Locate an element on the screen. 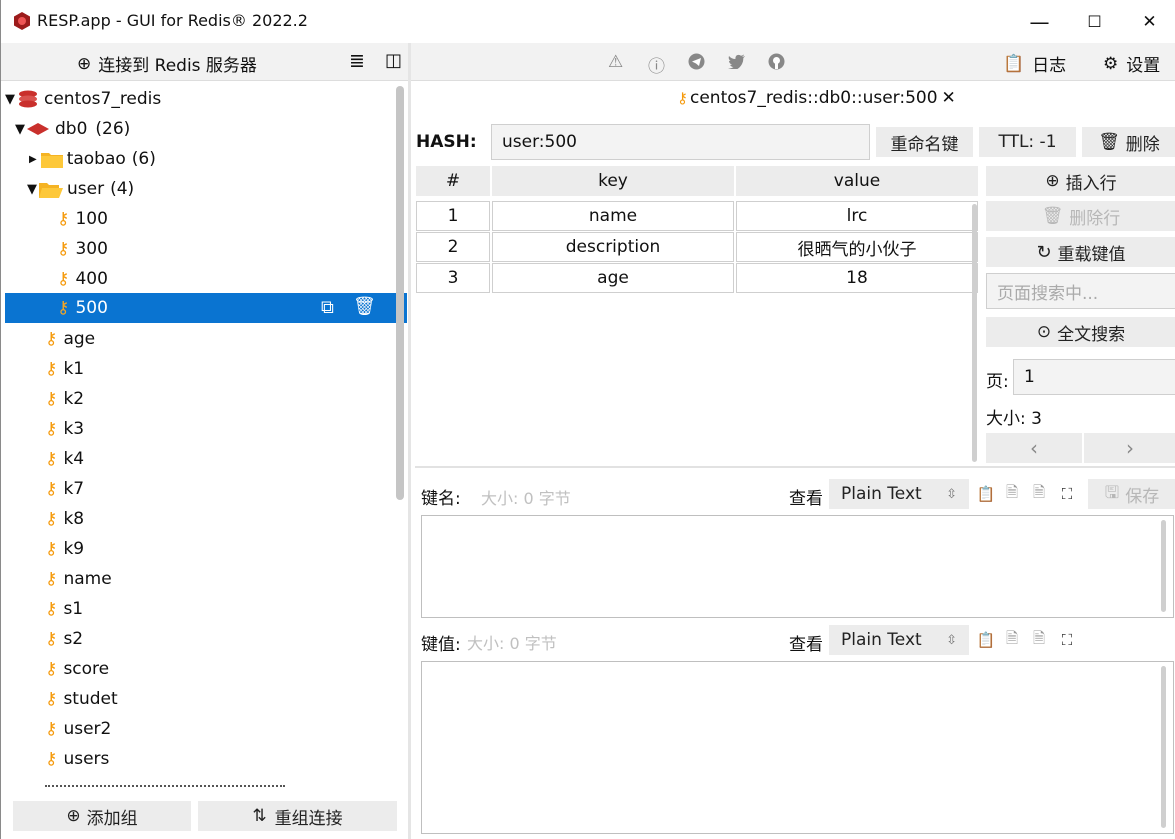 The image size is (1175, 839). table-scrollbar is located at coordinates (974, 333).